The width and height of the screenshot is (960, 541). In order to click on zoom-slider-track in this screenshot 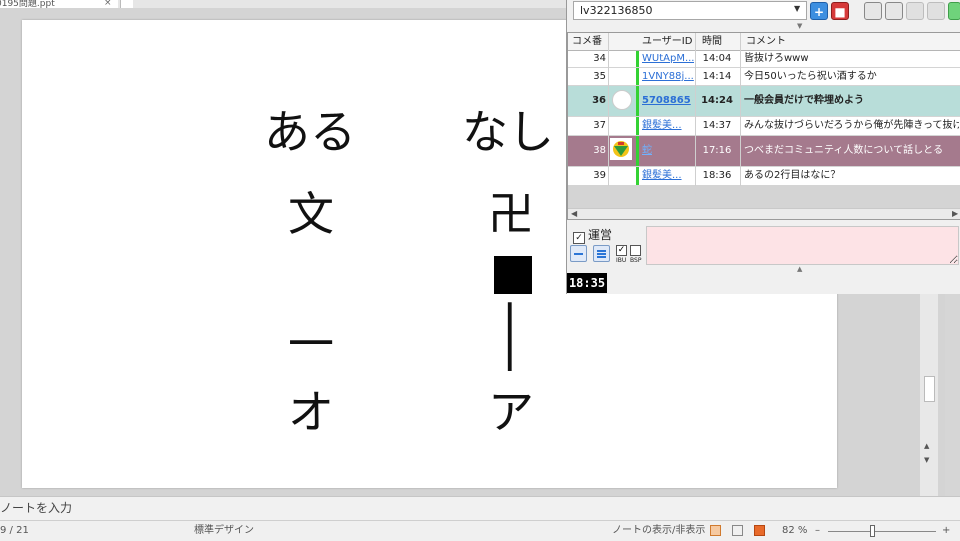, I will do `click(882, 531)`.